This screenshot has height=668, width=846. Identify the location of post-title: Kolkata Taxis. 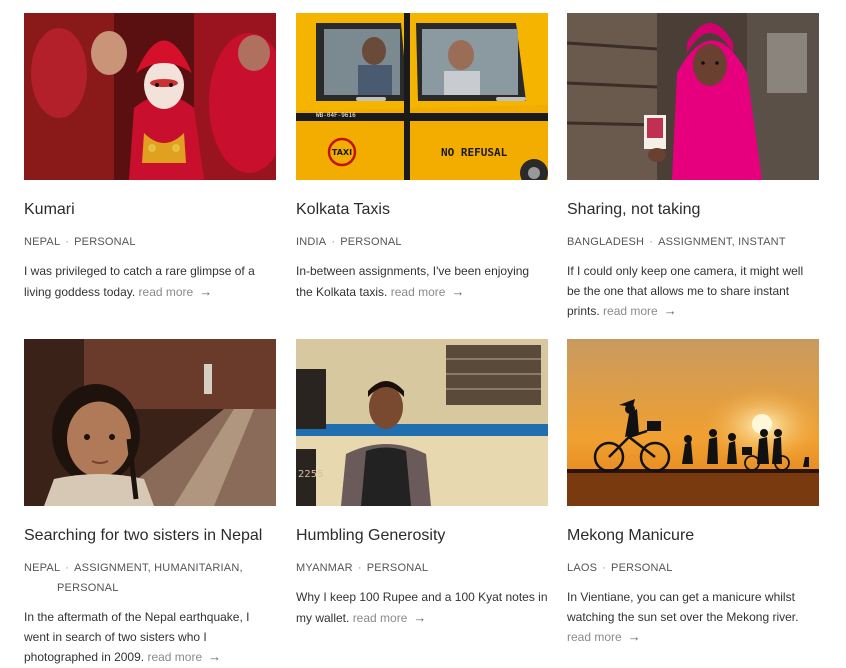
(422, 210).